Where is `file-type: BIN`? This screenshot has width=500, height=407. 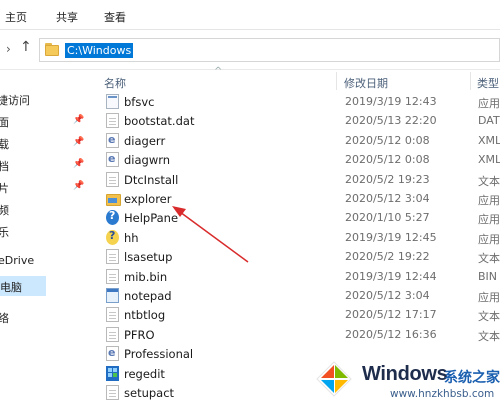 file-type: BIN is located at coordinates (488, 276).